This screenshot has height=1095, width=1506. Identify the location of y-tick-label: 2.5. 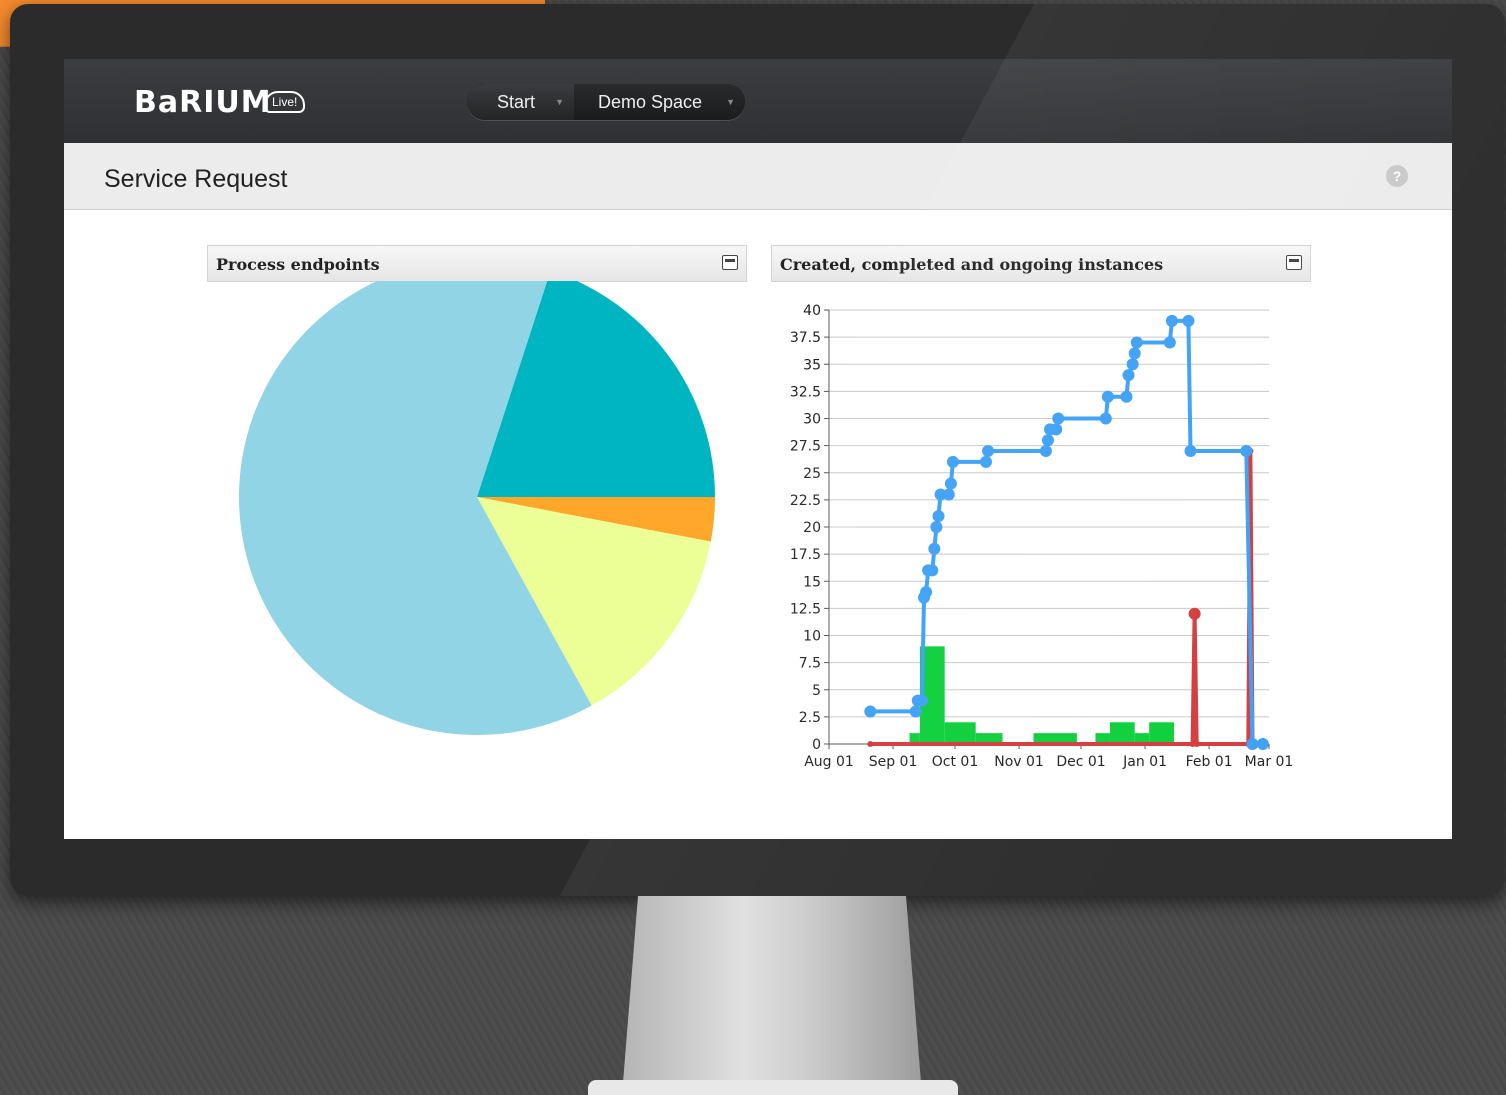
(810, 718).